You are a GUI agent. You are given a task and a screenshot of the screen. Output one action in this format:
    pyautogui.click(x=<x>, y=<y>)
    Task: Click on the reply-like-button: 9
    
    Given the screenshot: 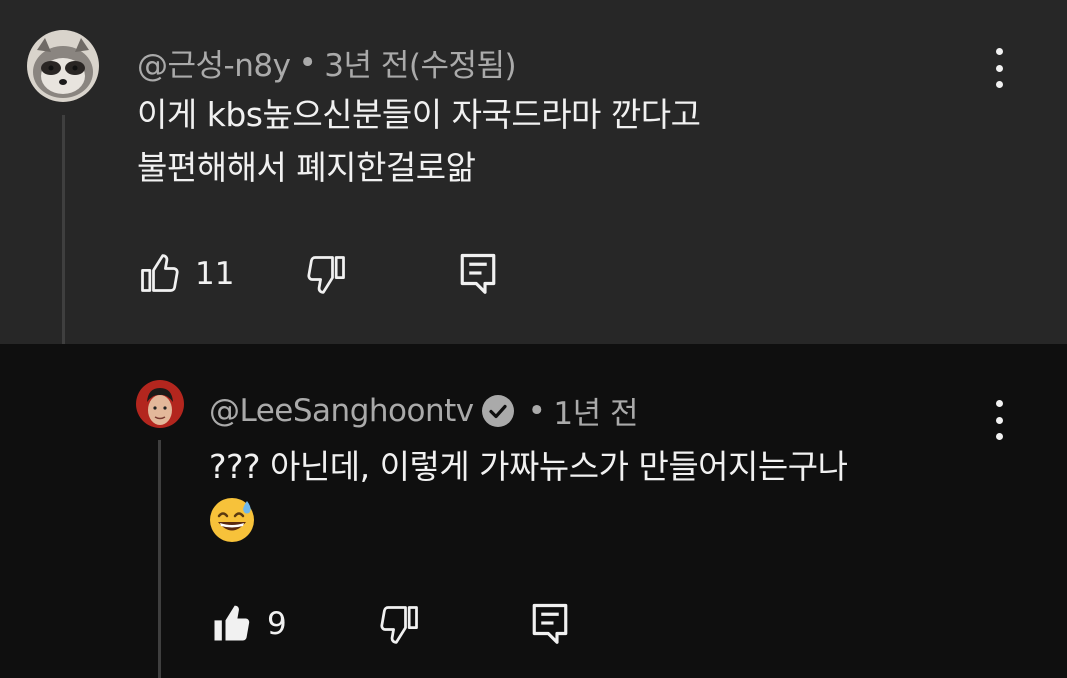 What is the action you would take?
    pyautogui.click(x=248, y=624)
    